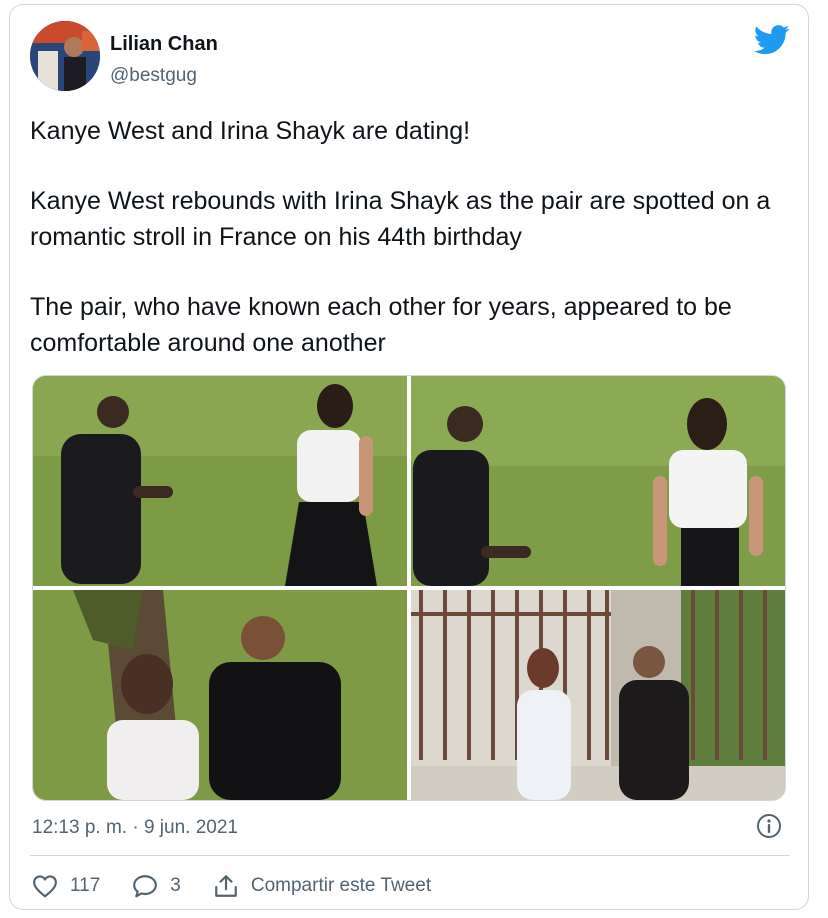  I want to click on tweet-timestamp: 12:13 p. m. · 9 jun. 2021, so click(135, 828).